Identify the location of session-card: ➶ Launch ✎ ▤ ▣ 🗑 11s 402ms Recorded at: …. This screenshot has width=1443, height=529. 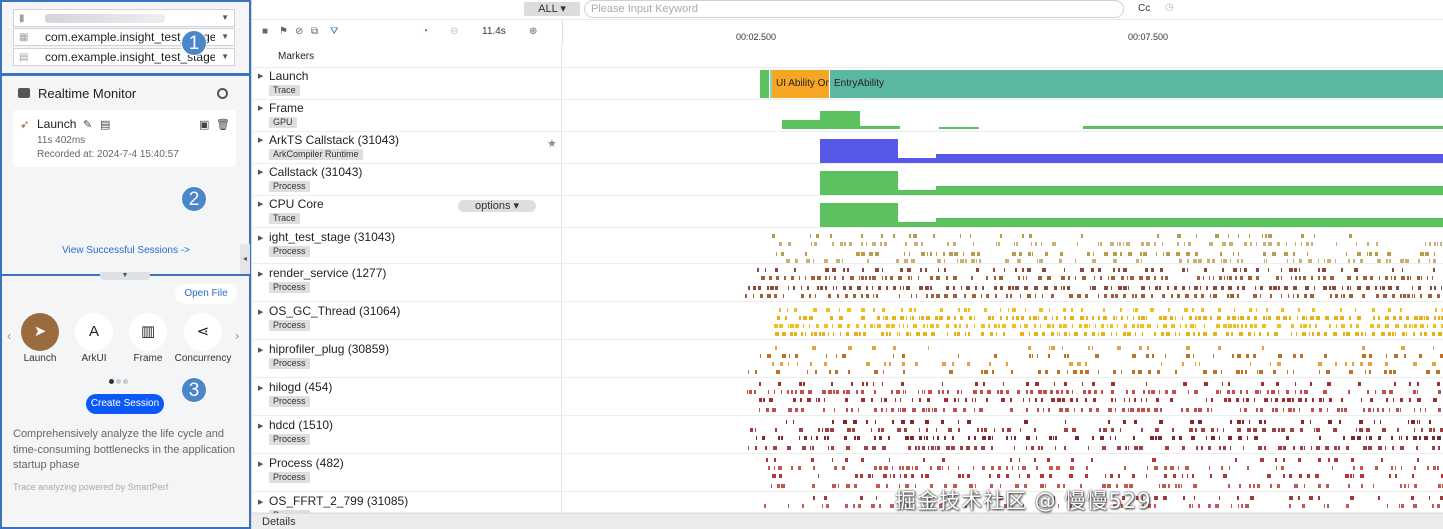
(124, 138).